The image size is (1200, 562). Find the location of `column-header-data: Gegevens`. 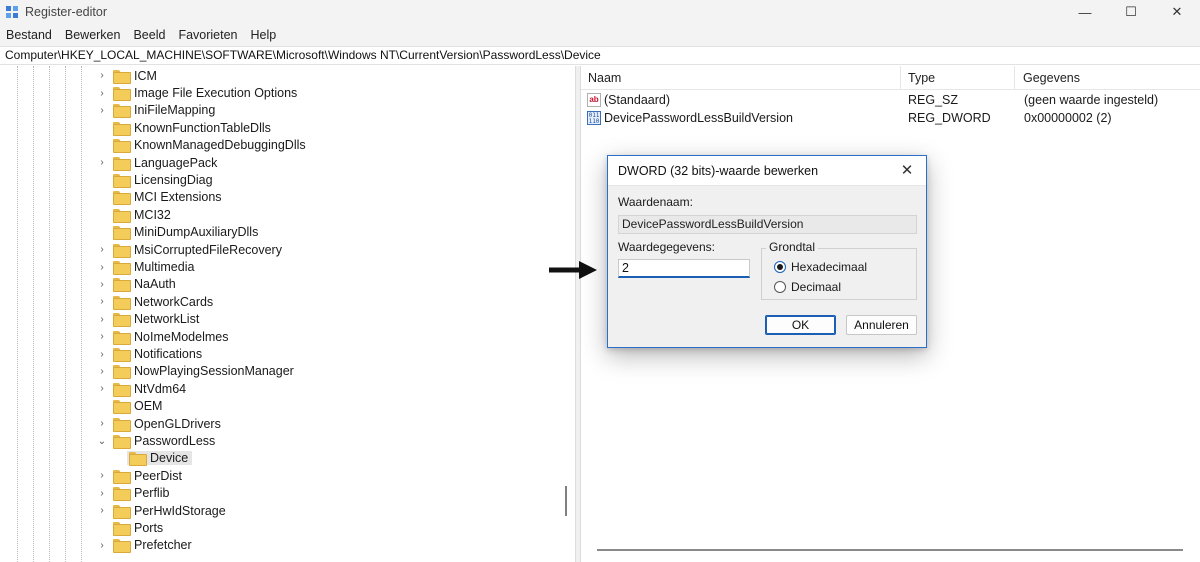

column-header-data: Gegevens is located at coordinates (1048, 78).